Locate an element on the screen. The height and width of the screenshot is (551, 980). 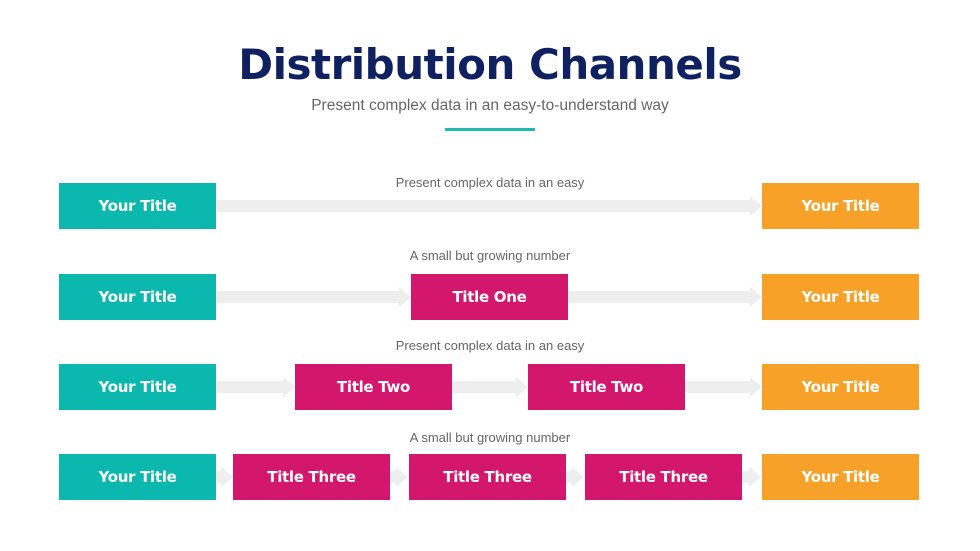
row-2-caption: A small but growing number is located at coordinates (490, 255).